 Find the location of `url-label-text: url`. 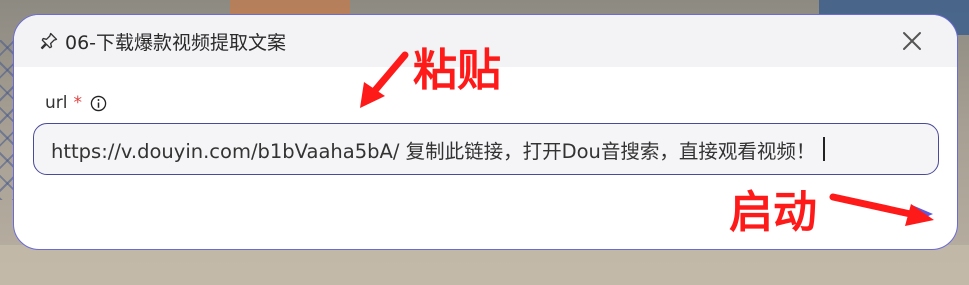

url-label-text: url is located at coordinates (56, 103).